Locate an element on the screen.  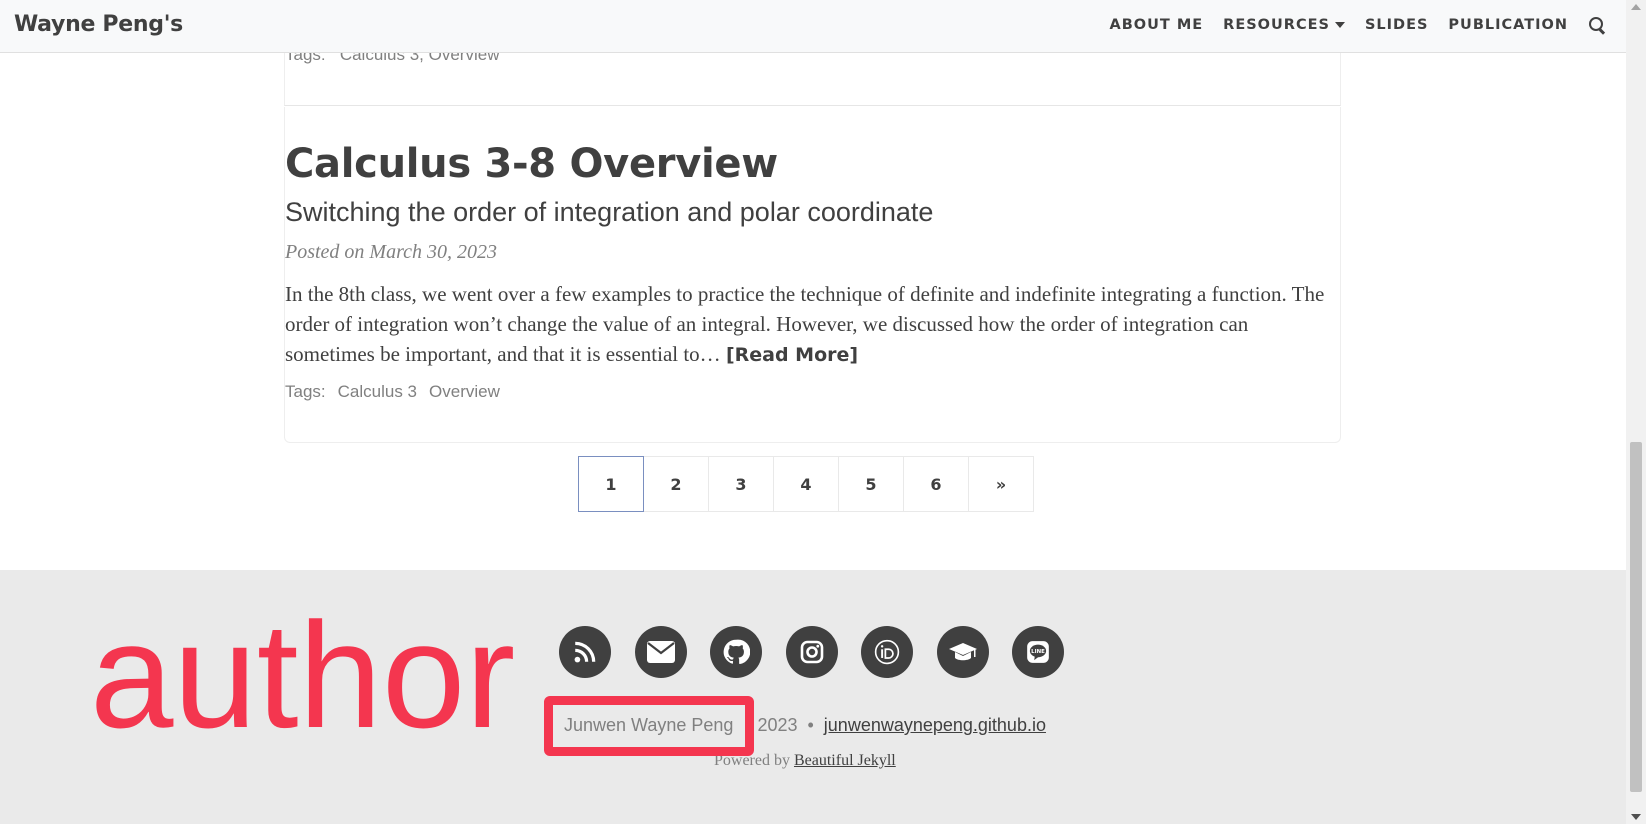
page-6-link: 6 is located at coordinates (936, 484).